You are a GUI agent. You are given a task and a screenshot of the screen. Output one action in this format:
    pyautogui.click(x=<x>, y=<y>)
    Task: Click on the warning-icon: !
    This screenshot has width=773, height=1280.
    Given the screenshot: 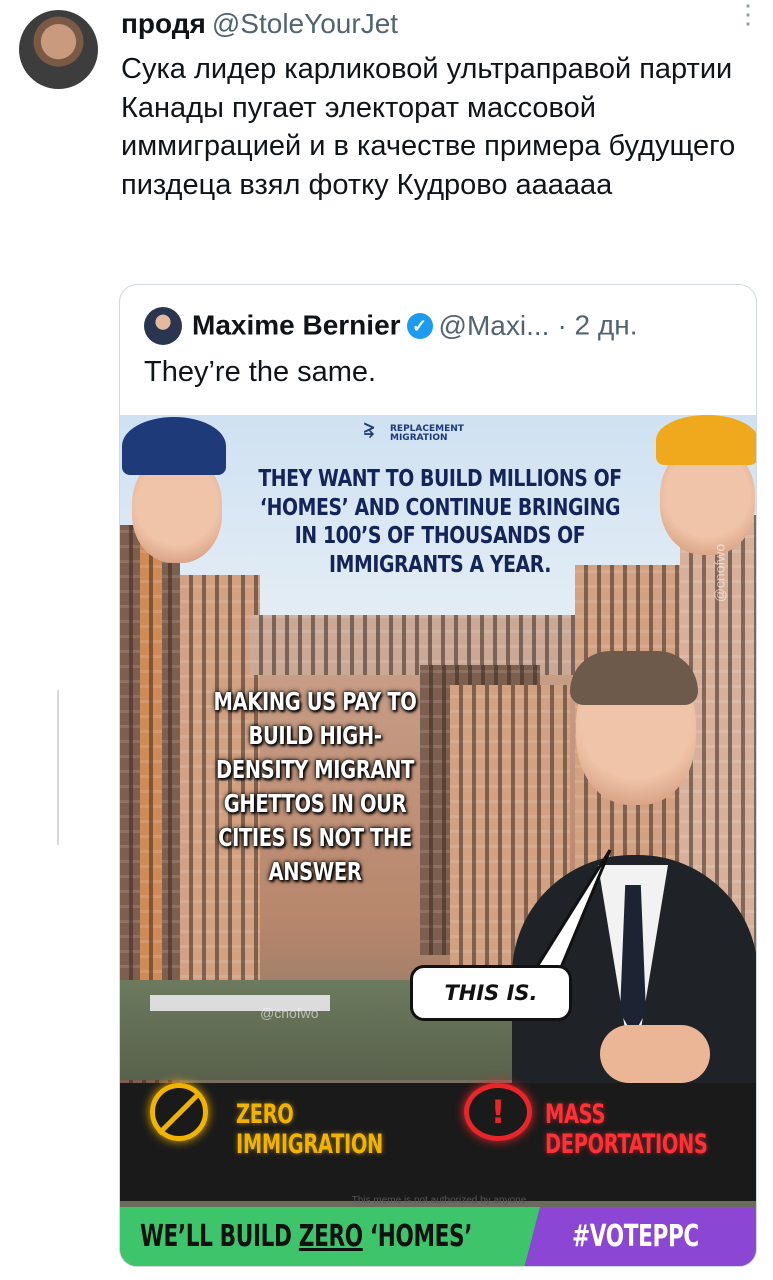 What is the action you would take?
    pyautogui.click(x=498, y=1112)
    